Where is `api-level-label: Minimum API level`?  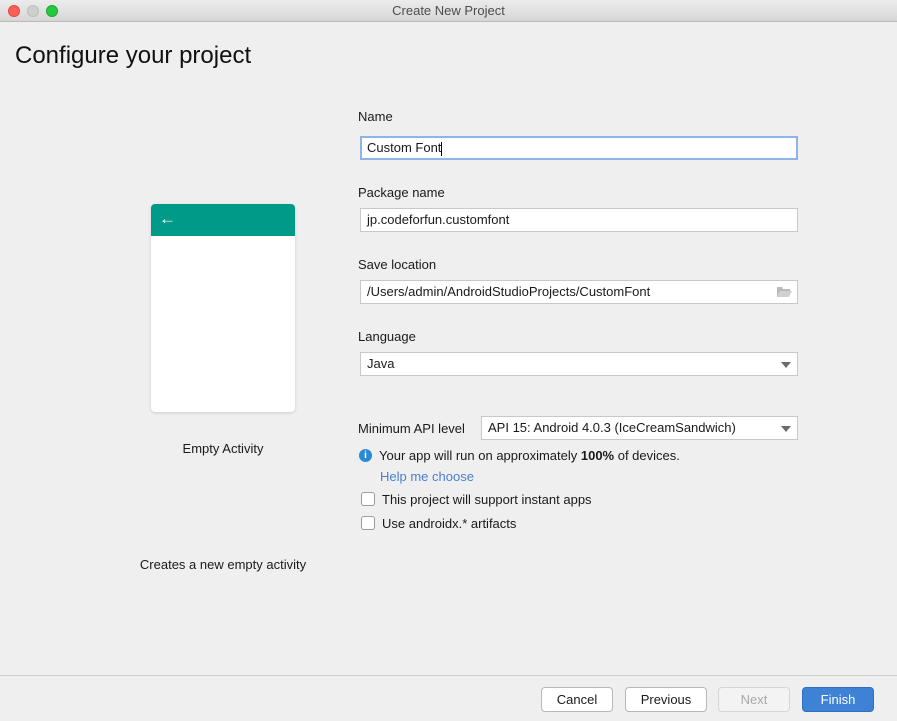 api-level-label: Minimum API level is located at coordinates (411, 428).